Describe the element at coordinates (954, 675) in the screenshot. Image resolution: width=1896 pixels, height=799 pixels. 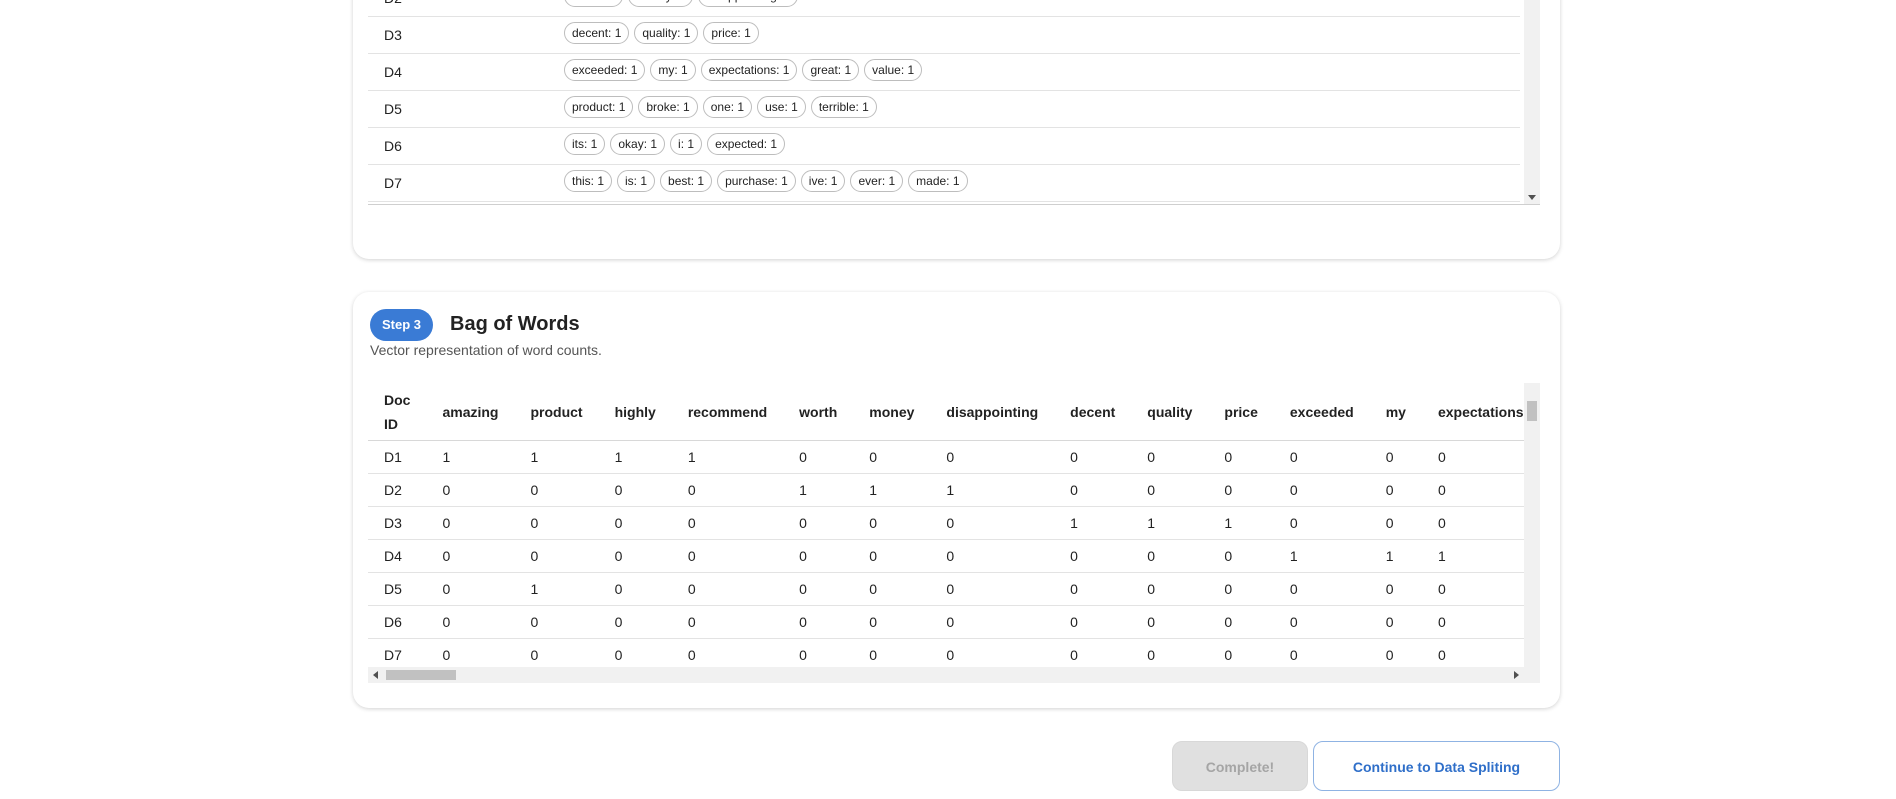
I see `bow-horizontal-scrollbar` at that location.